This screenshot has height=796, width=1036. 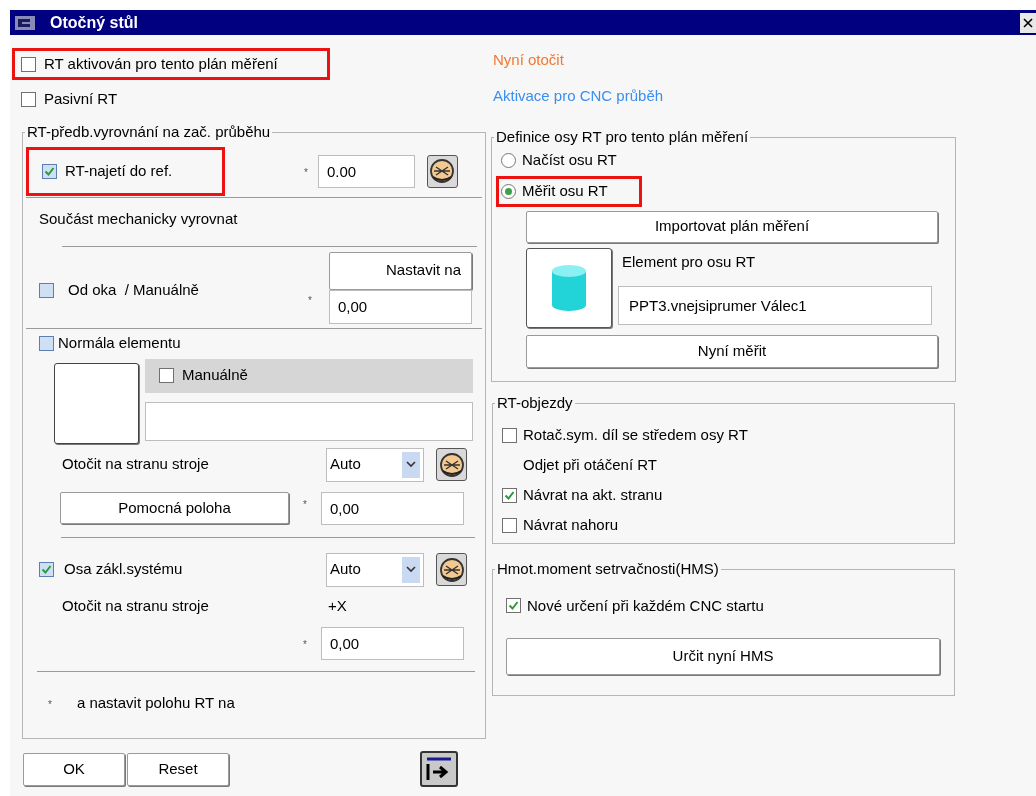 What do you see at coordinates (723, 656) in the screenshot?
I see `push-button: Určit nyní HMS` at bounding box center [723, 656].